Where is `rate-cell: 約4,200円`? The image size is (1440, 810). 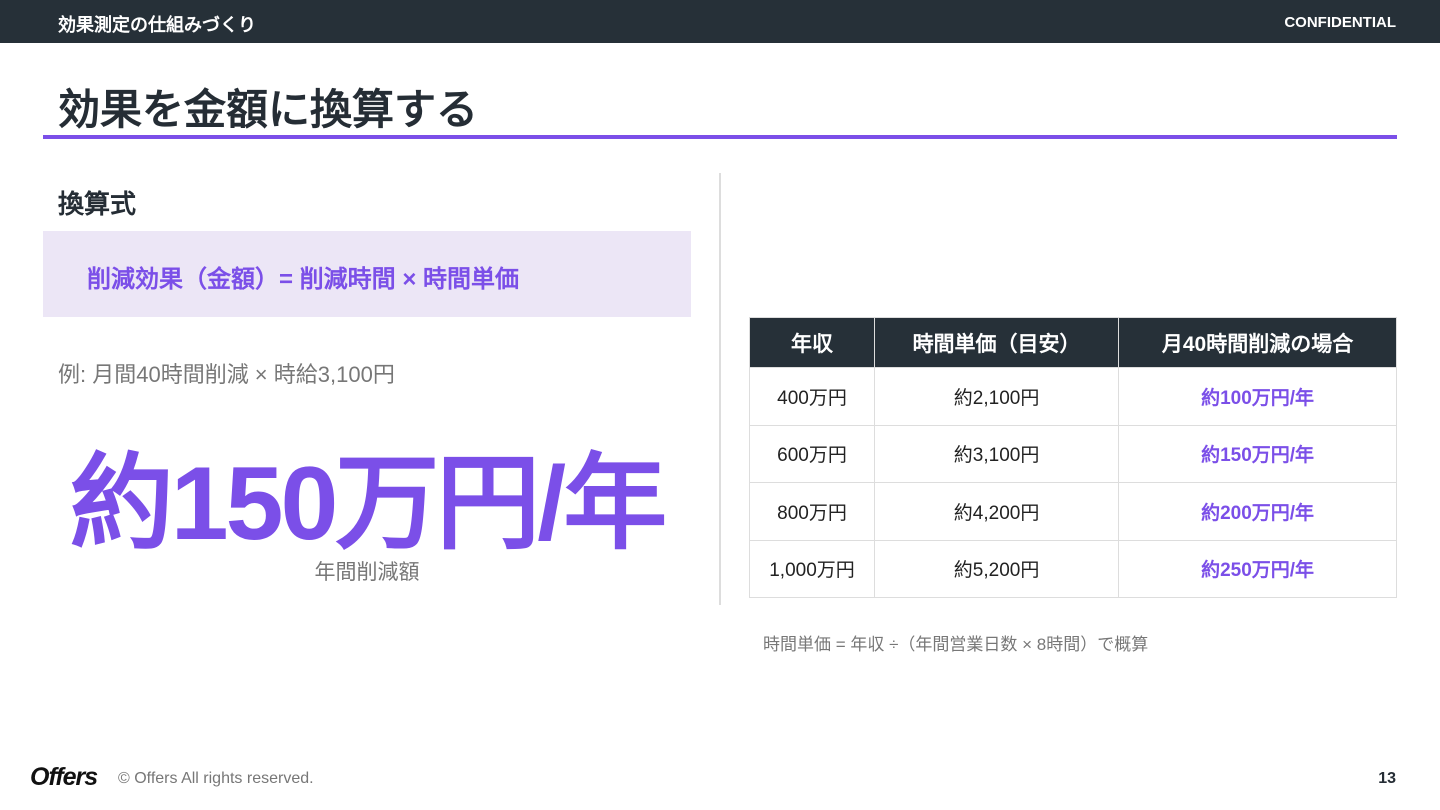 rate-cell: 約4,200円 is located at coordinates (997, 511).